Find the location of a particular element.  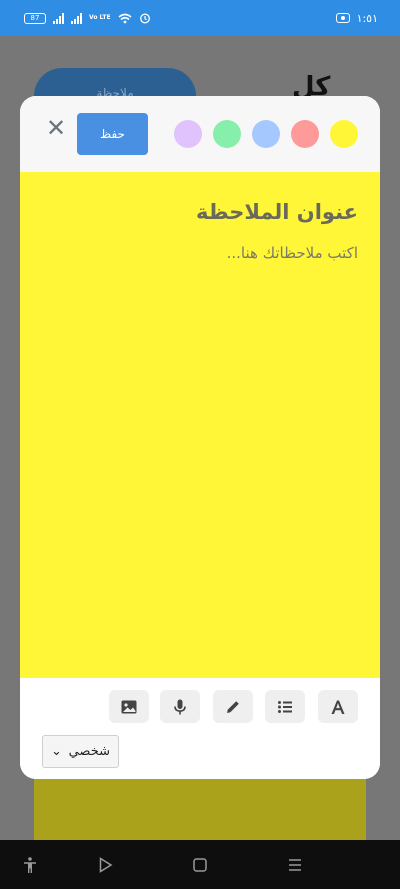

menu-button is located at coordinates (295, 865).